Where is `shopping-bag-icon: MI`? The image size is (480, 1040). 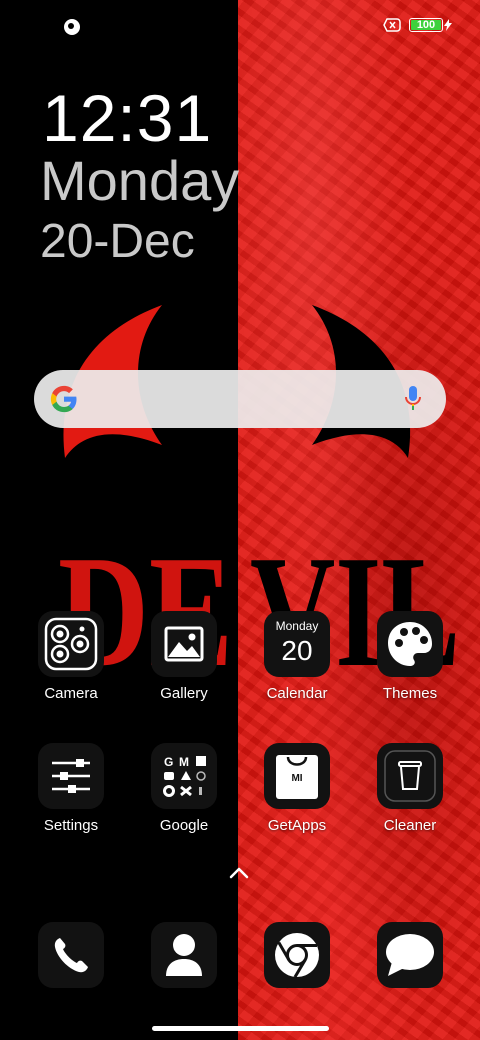 shopping-bag-icon: MI is located at coordinates (297, 776).